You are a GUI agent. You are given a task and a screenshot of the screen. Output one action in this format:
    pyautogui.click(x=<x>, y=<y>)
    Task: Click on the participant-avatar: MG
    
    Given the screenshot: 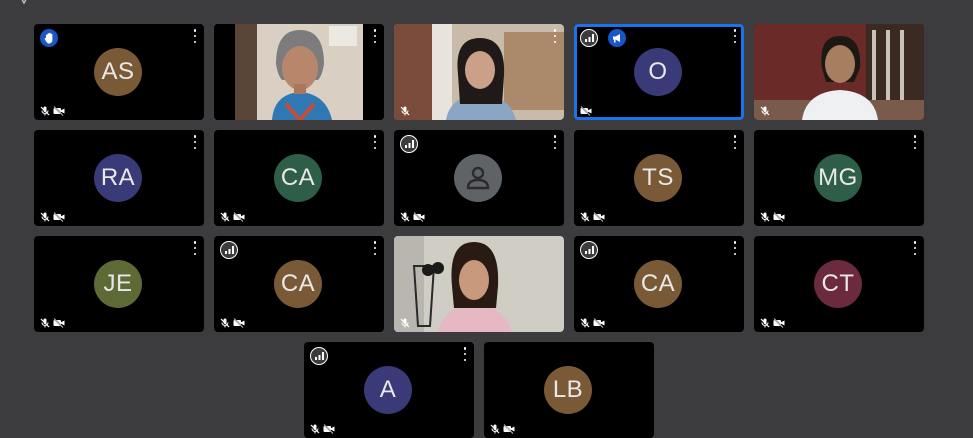 What is the action you would take?
    pyautogui.click(x=838, y=178)
    